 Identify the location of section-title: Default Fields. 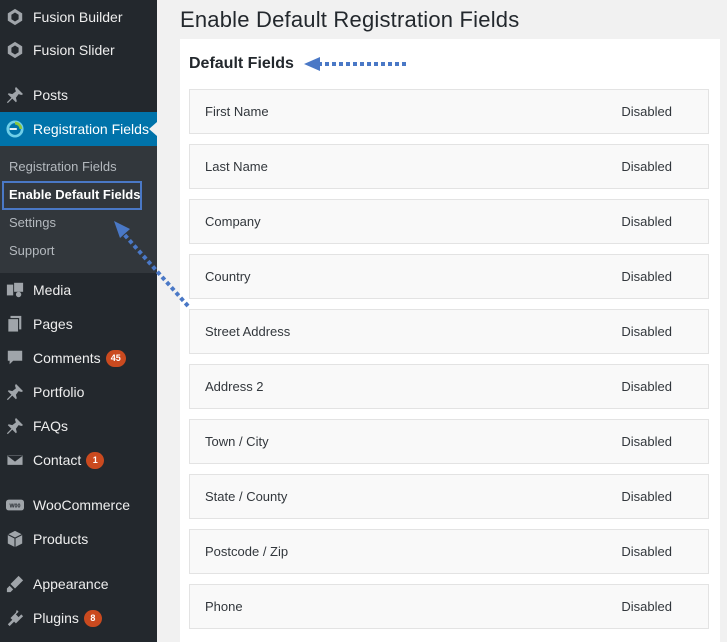
(241, 63).